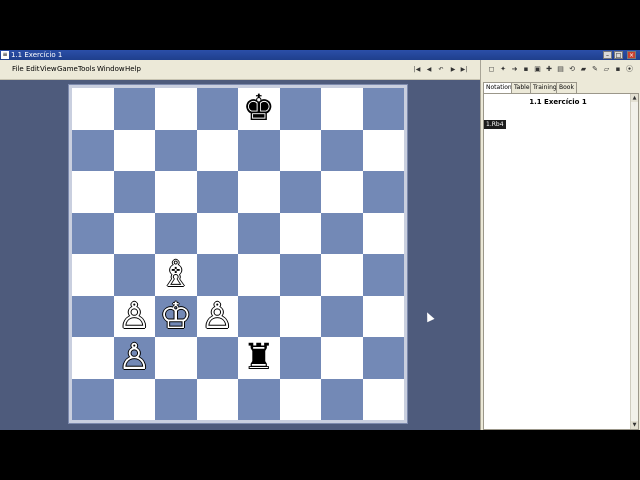 This screenshot has height=480, width=640. What do you see at coordinates (18, 69) in the screenshot?
I see `menu-file: File` at bounding box center [18, 69].